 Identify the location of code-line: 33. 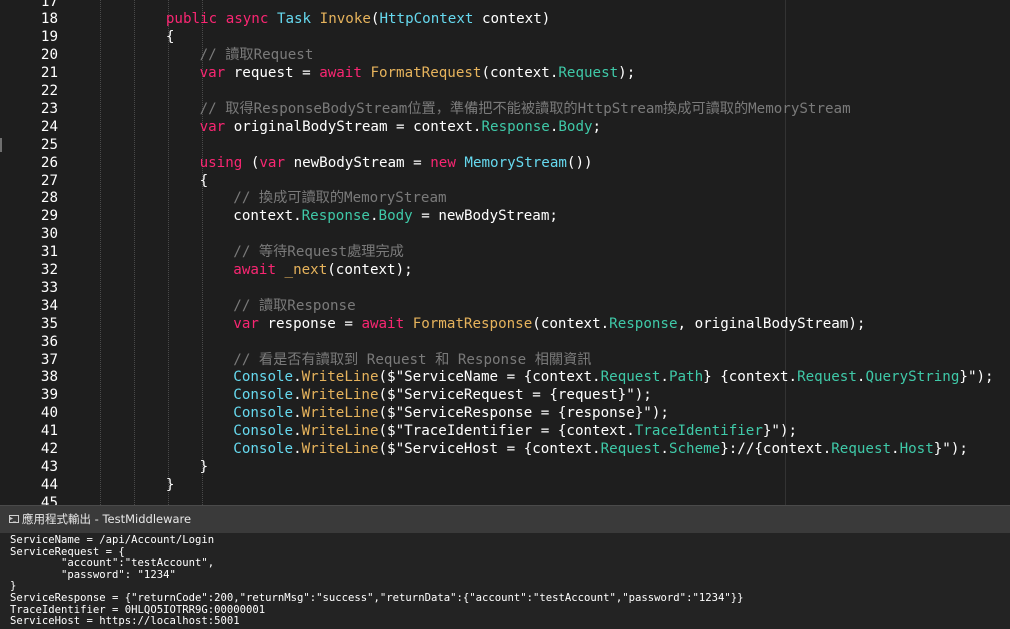
(505, 288).